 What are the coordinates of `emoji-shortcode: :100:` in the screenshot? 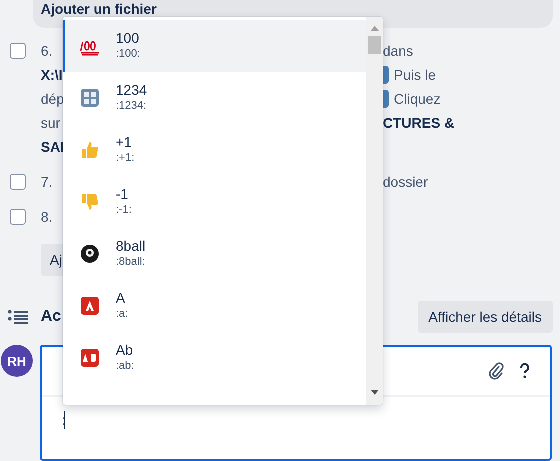 It's located at (128, 54).